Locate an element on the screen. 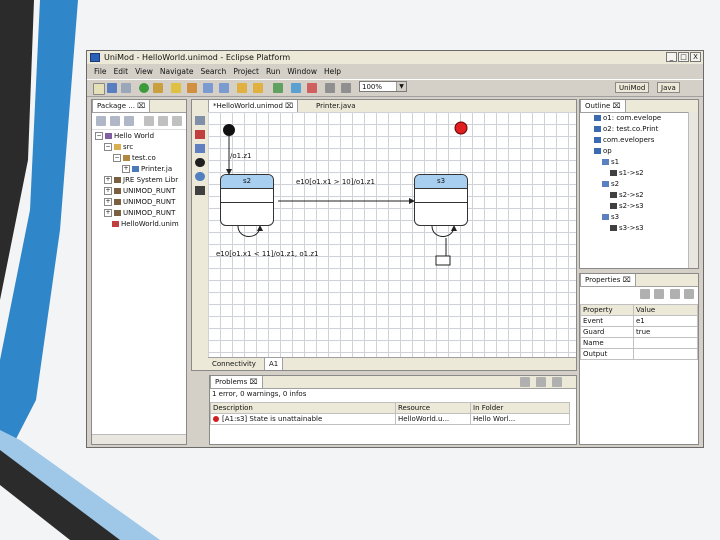 Image resolution: width=720 pixels, height=540 pixels. state-tool-icon is located at coordinates (200, 148).